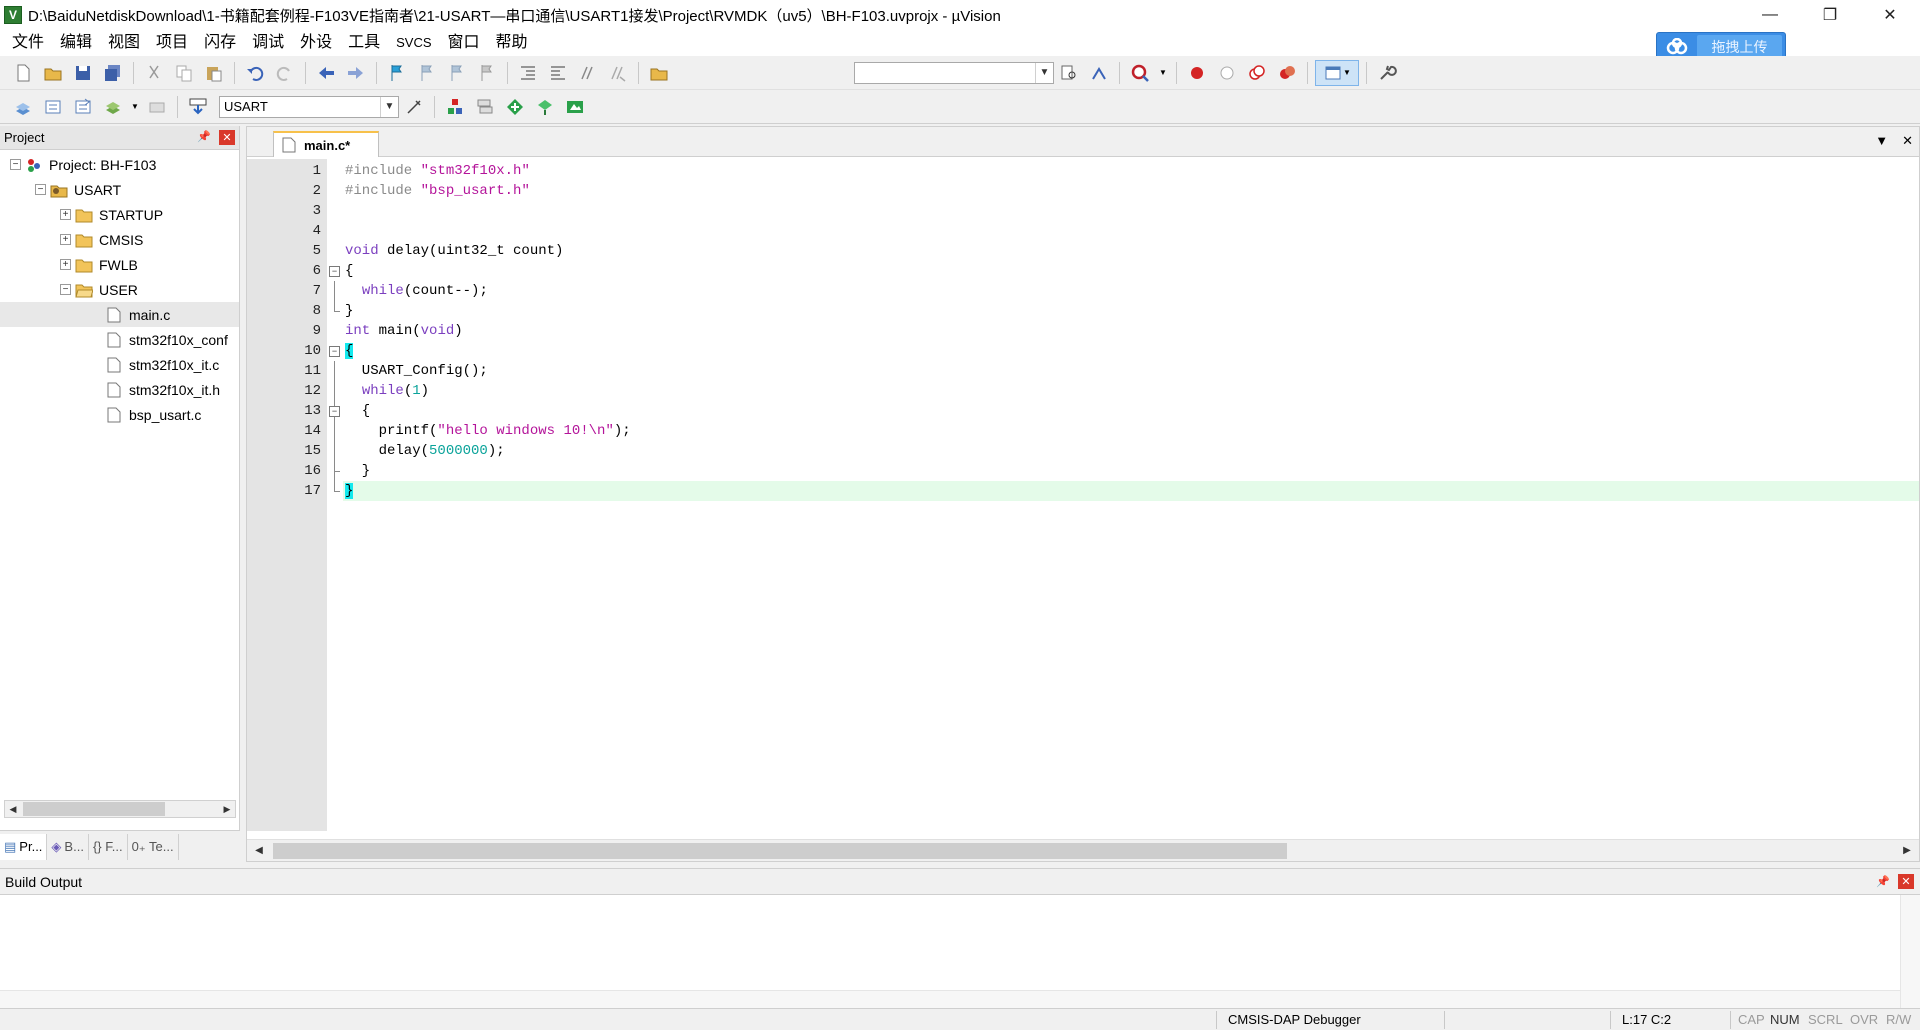 The width and height of the screenshot is (1920, 1030). What do you see at coordinates (588, 73) in the screenshot?
I see `comment-icon` at bounding box center [588, 73].